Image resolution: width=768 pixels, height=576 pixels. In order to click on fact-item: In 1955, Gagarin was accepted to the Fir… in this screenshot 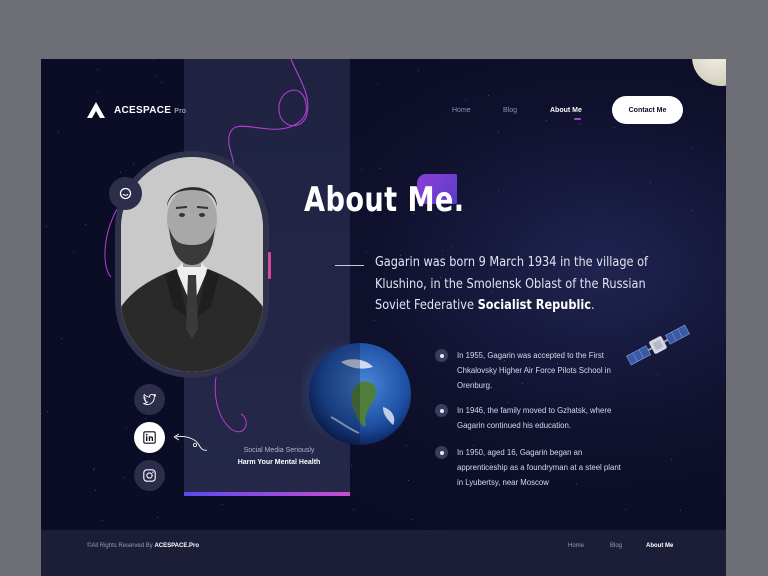, I will do `click(530, 370)`.